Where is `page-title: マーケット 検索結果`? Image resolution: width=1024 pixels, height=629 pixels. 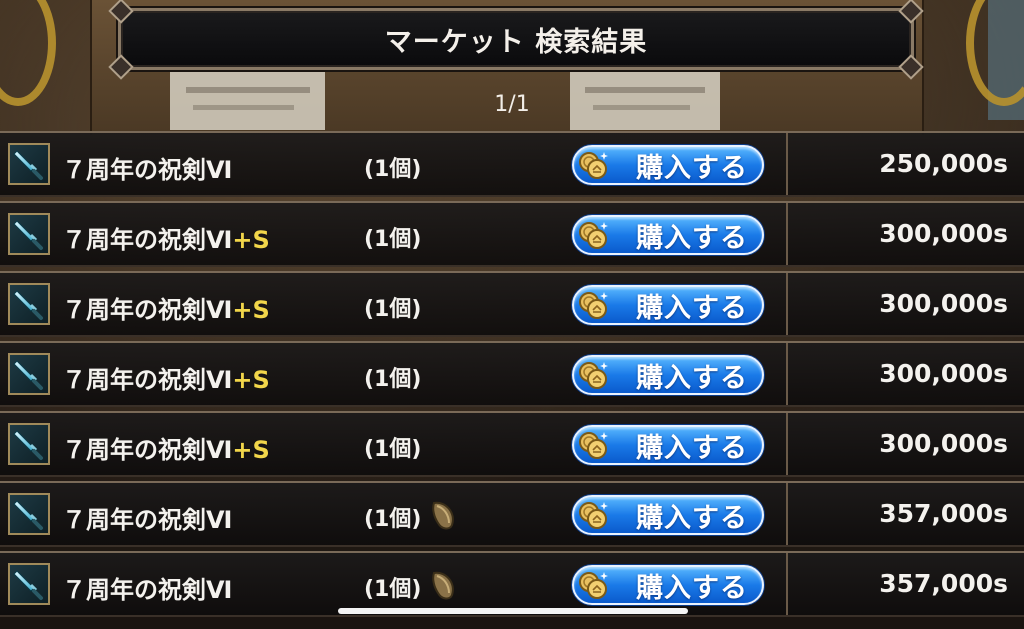 page-title: マーケット 検索結果 is located at coordinates (516, 42).